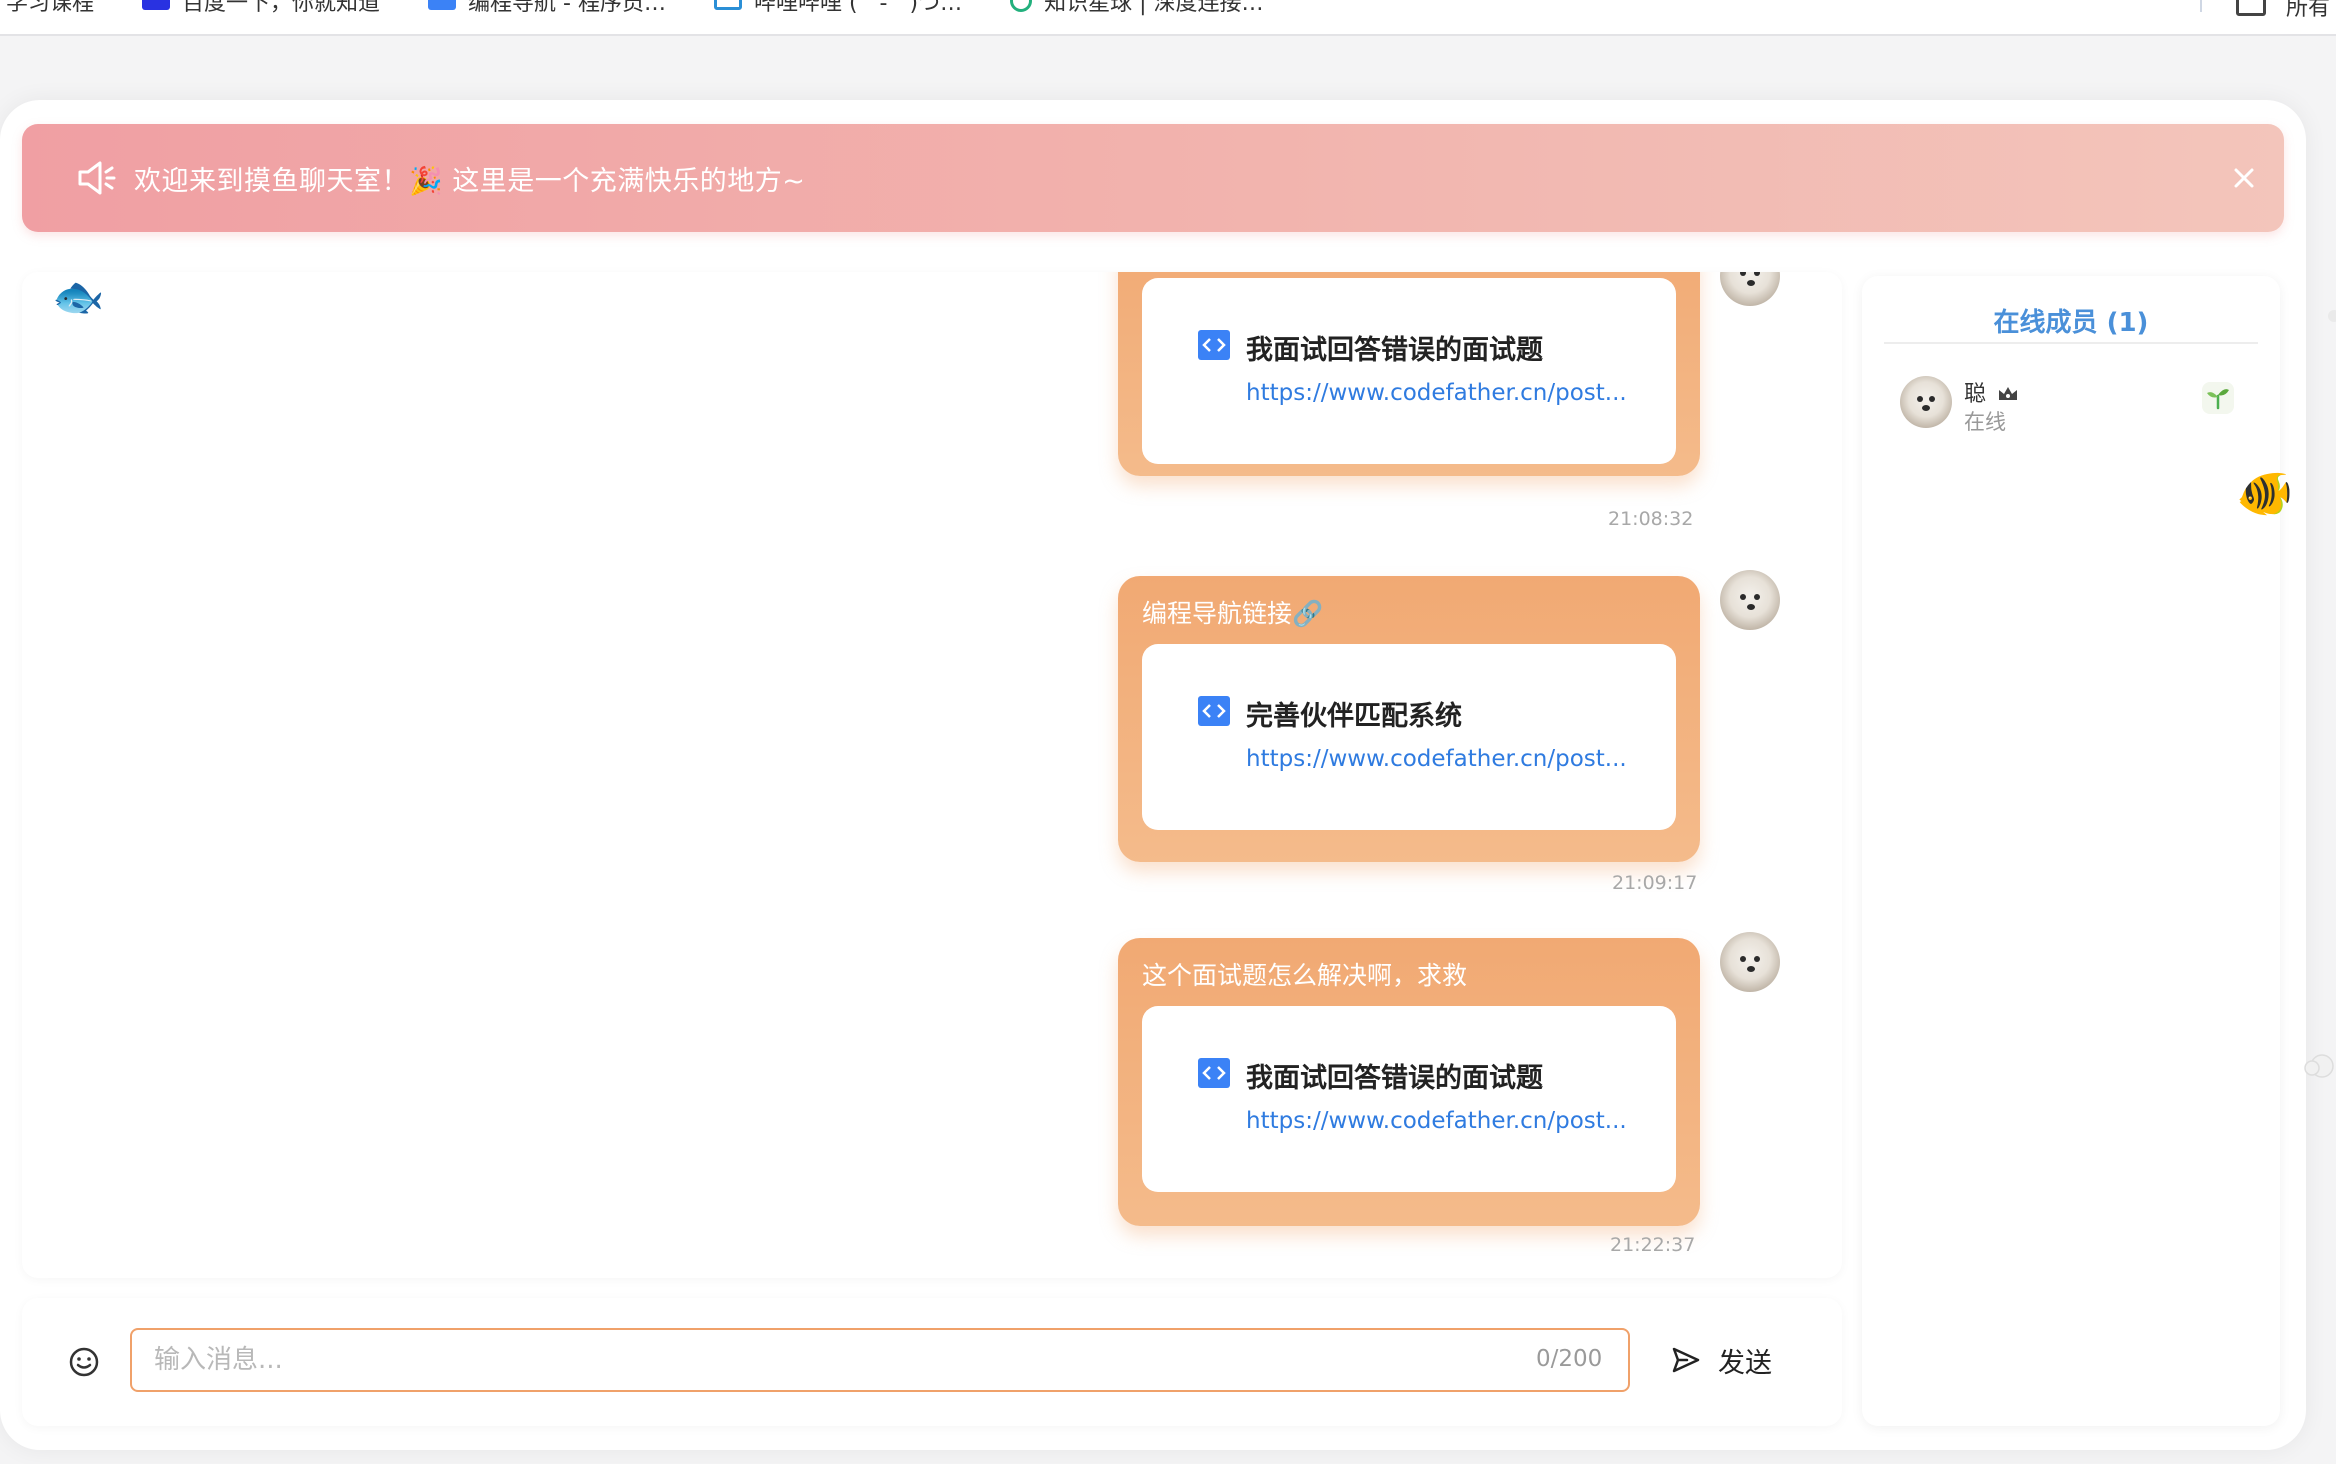 This screenshot has width=2336, height=1464. What do you see at coordinates (1653, 1245) in the screenshot?
I see `message-time: 21:22:37` at bounding box center [1653, 1245].